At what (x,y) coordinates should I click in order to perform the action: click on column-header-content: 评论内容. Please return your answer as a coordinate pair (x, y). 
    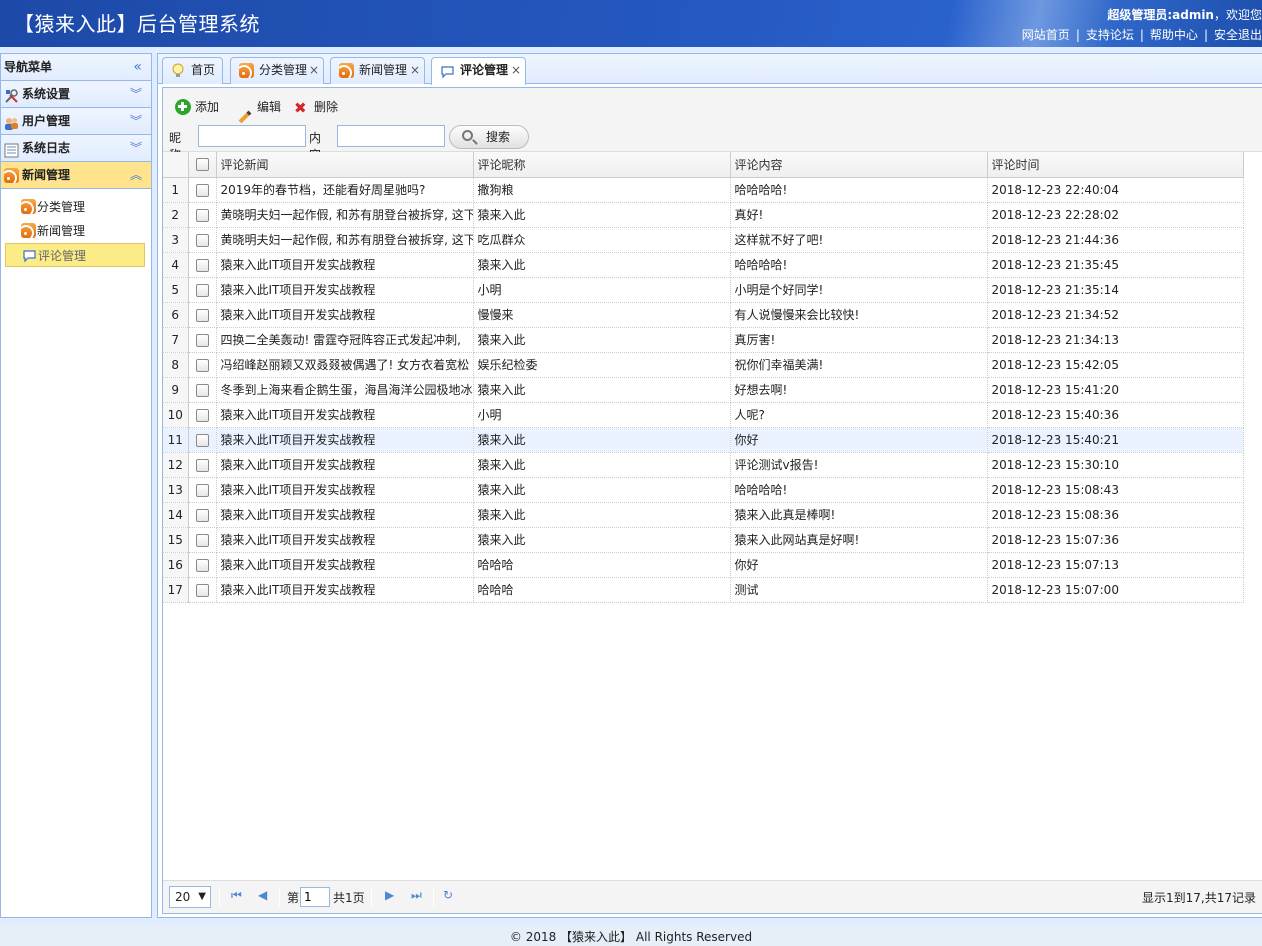
    Looking at the image, I should click on (859, 165).